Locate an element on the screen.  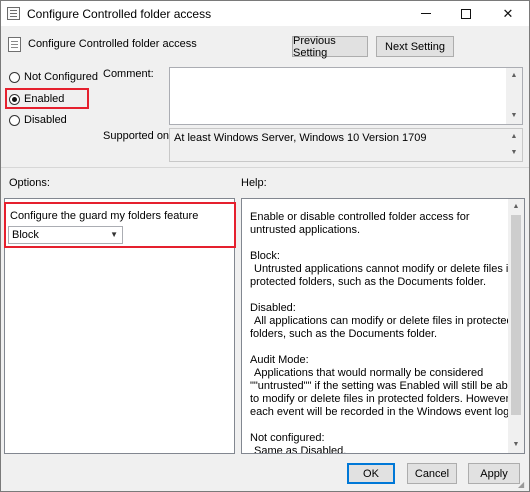
minimize-button is located at coordinates (426, 13).